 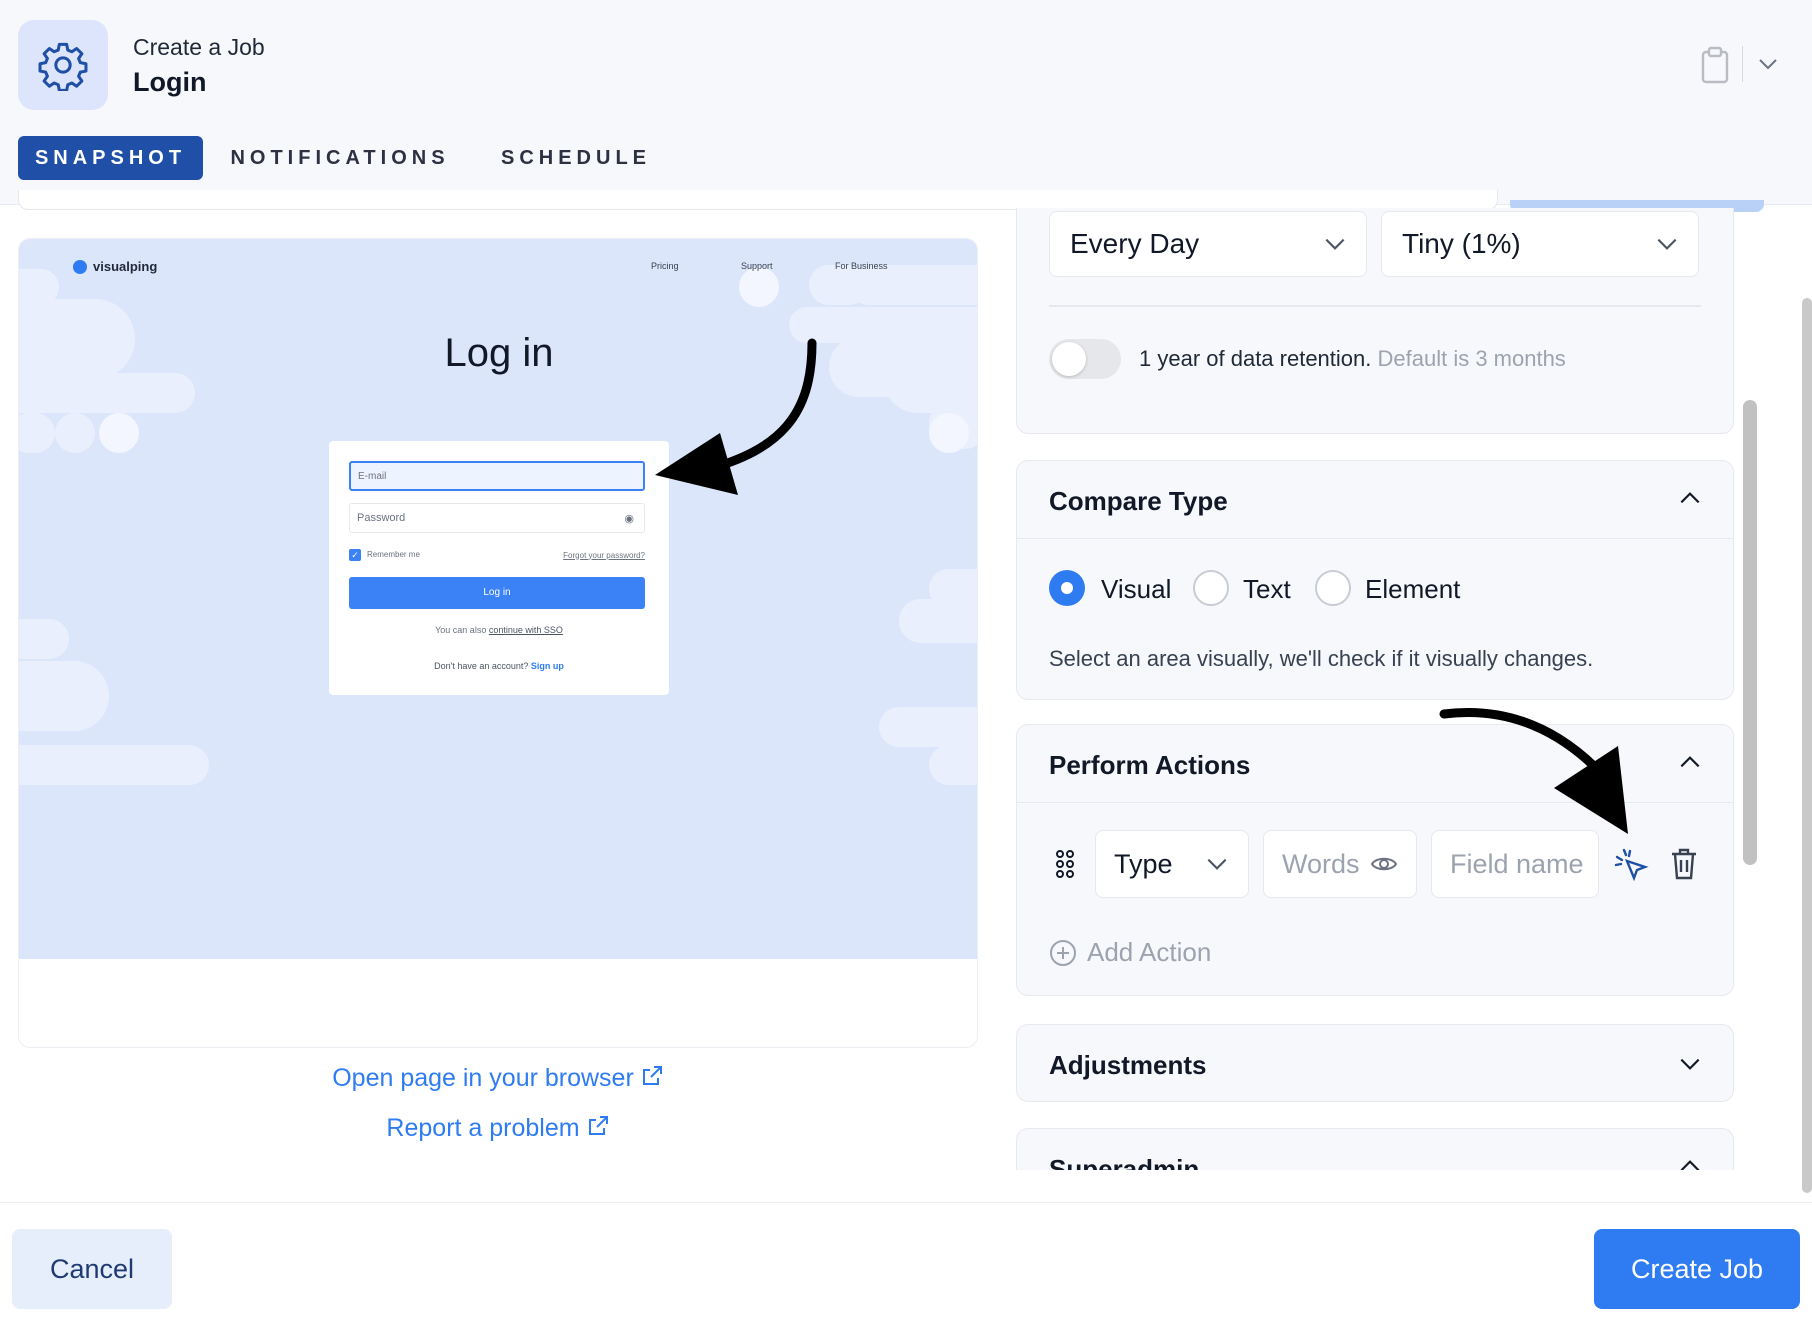 What do you see at coordinates (1631, 865) in the screenshot?
I see `element-picker-icon` at bounding box center [1631, 865].